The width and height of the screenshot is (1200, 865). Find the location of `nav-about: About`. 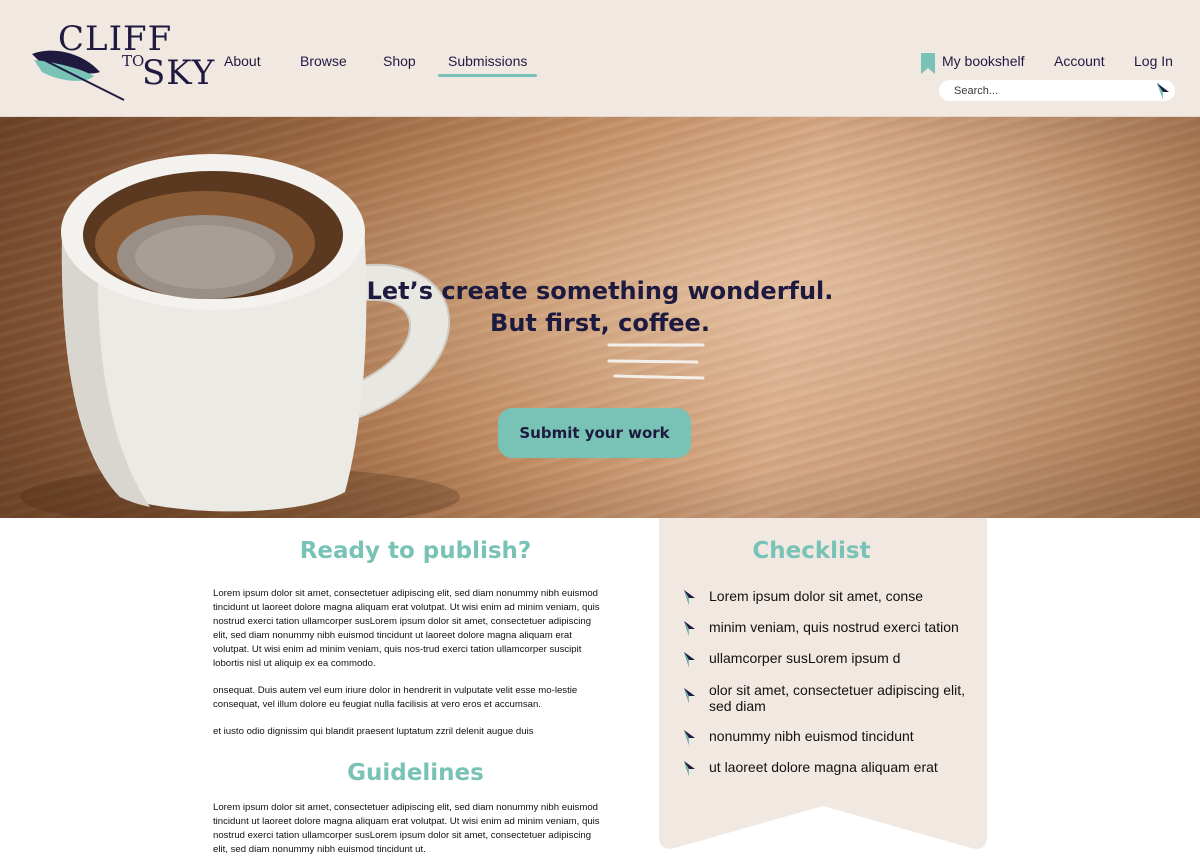

nav-about: About is located at coordinates (242, 61).